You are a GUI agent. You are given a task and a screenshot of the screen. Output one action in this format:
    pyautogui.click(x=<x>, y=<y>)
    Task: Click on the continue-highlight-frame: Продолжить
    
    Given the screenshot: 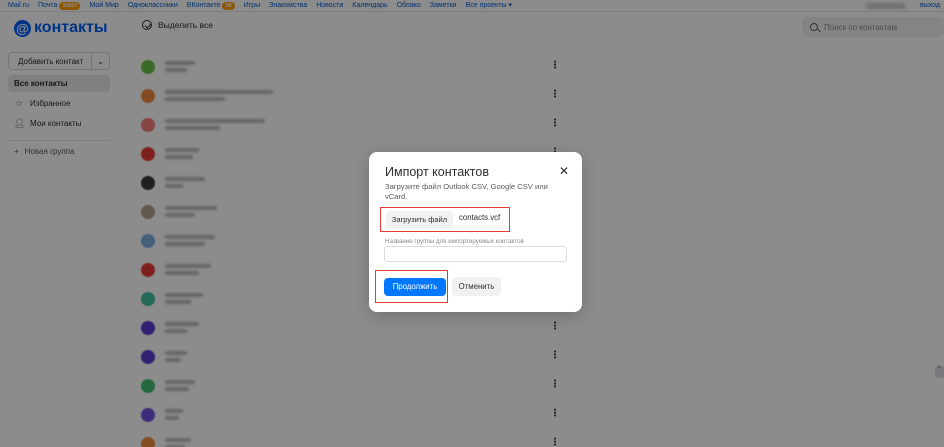 What is the action you would take?
    pyautogui.click(x=411, y=286)
    